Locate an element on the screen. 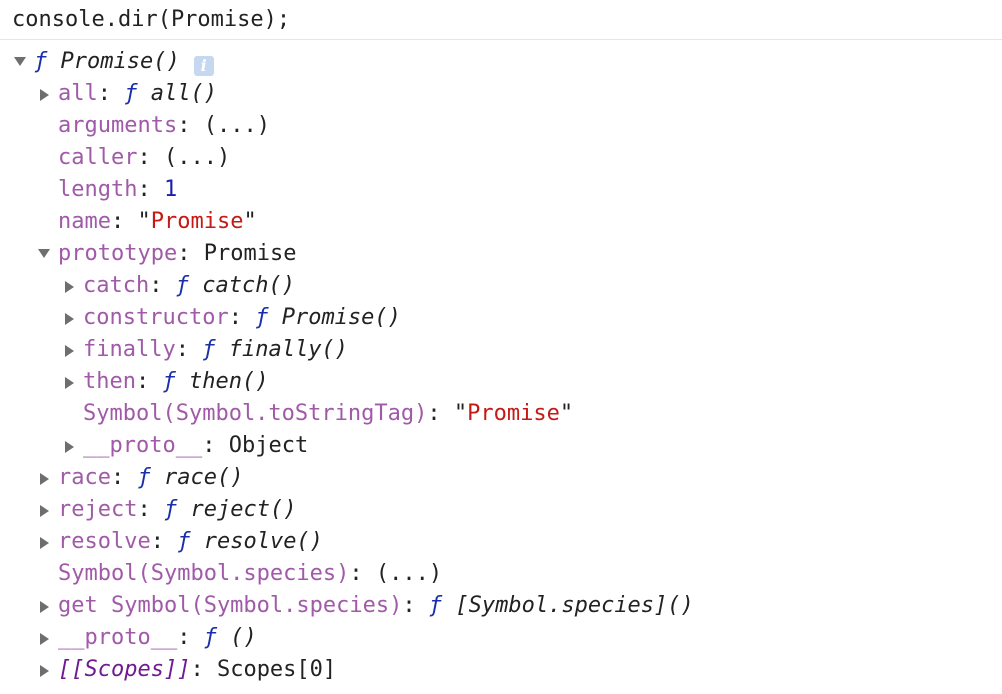 This screenshot has height=694, width=1002. object-value: Promise is located at coordinates (250, 253).